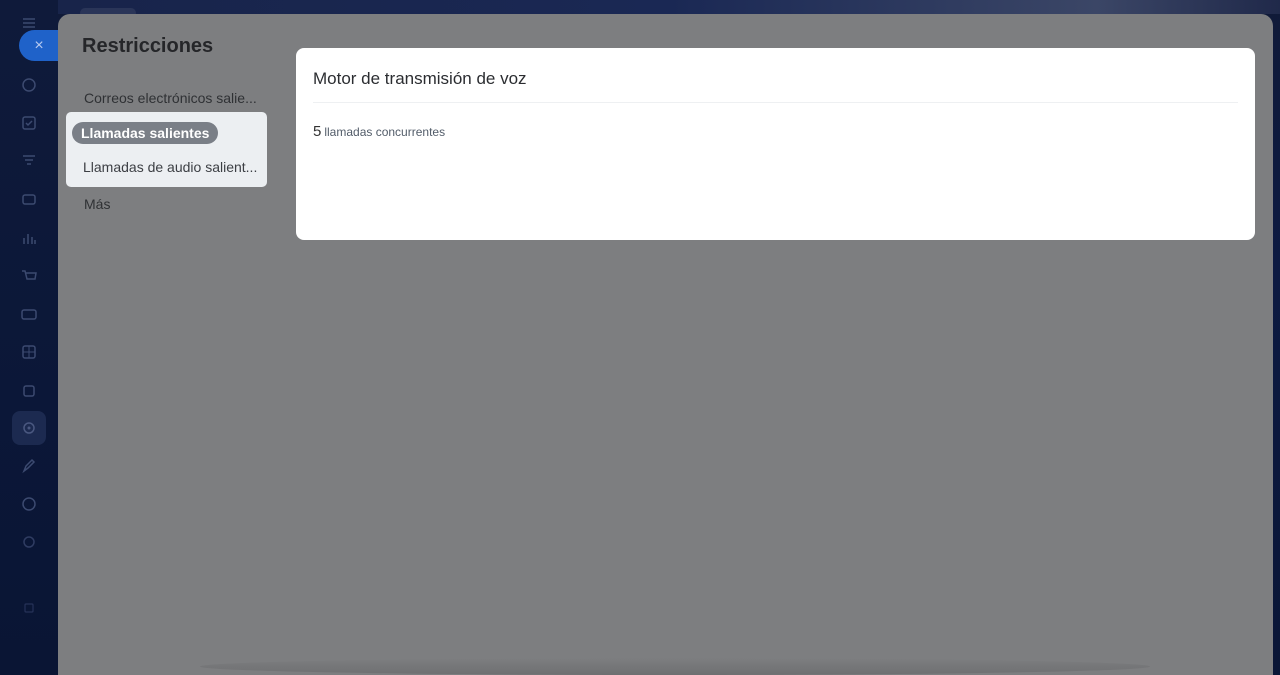 The height and width of the screenshot is (675, 1280). I want to click on concurrent-calls-value: 5 llamadas concurrentes, so click(379, 131).